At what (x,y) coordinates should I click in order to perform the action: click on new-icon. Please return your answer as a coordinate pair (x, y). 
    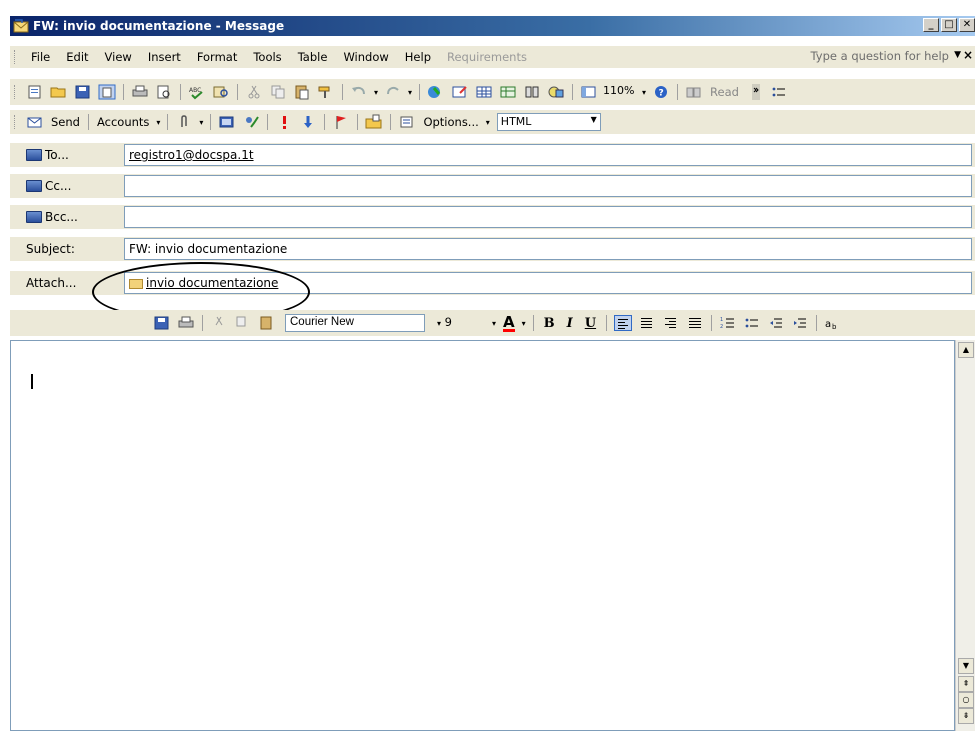
    Looking at the image, I should click on (35, 92).